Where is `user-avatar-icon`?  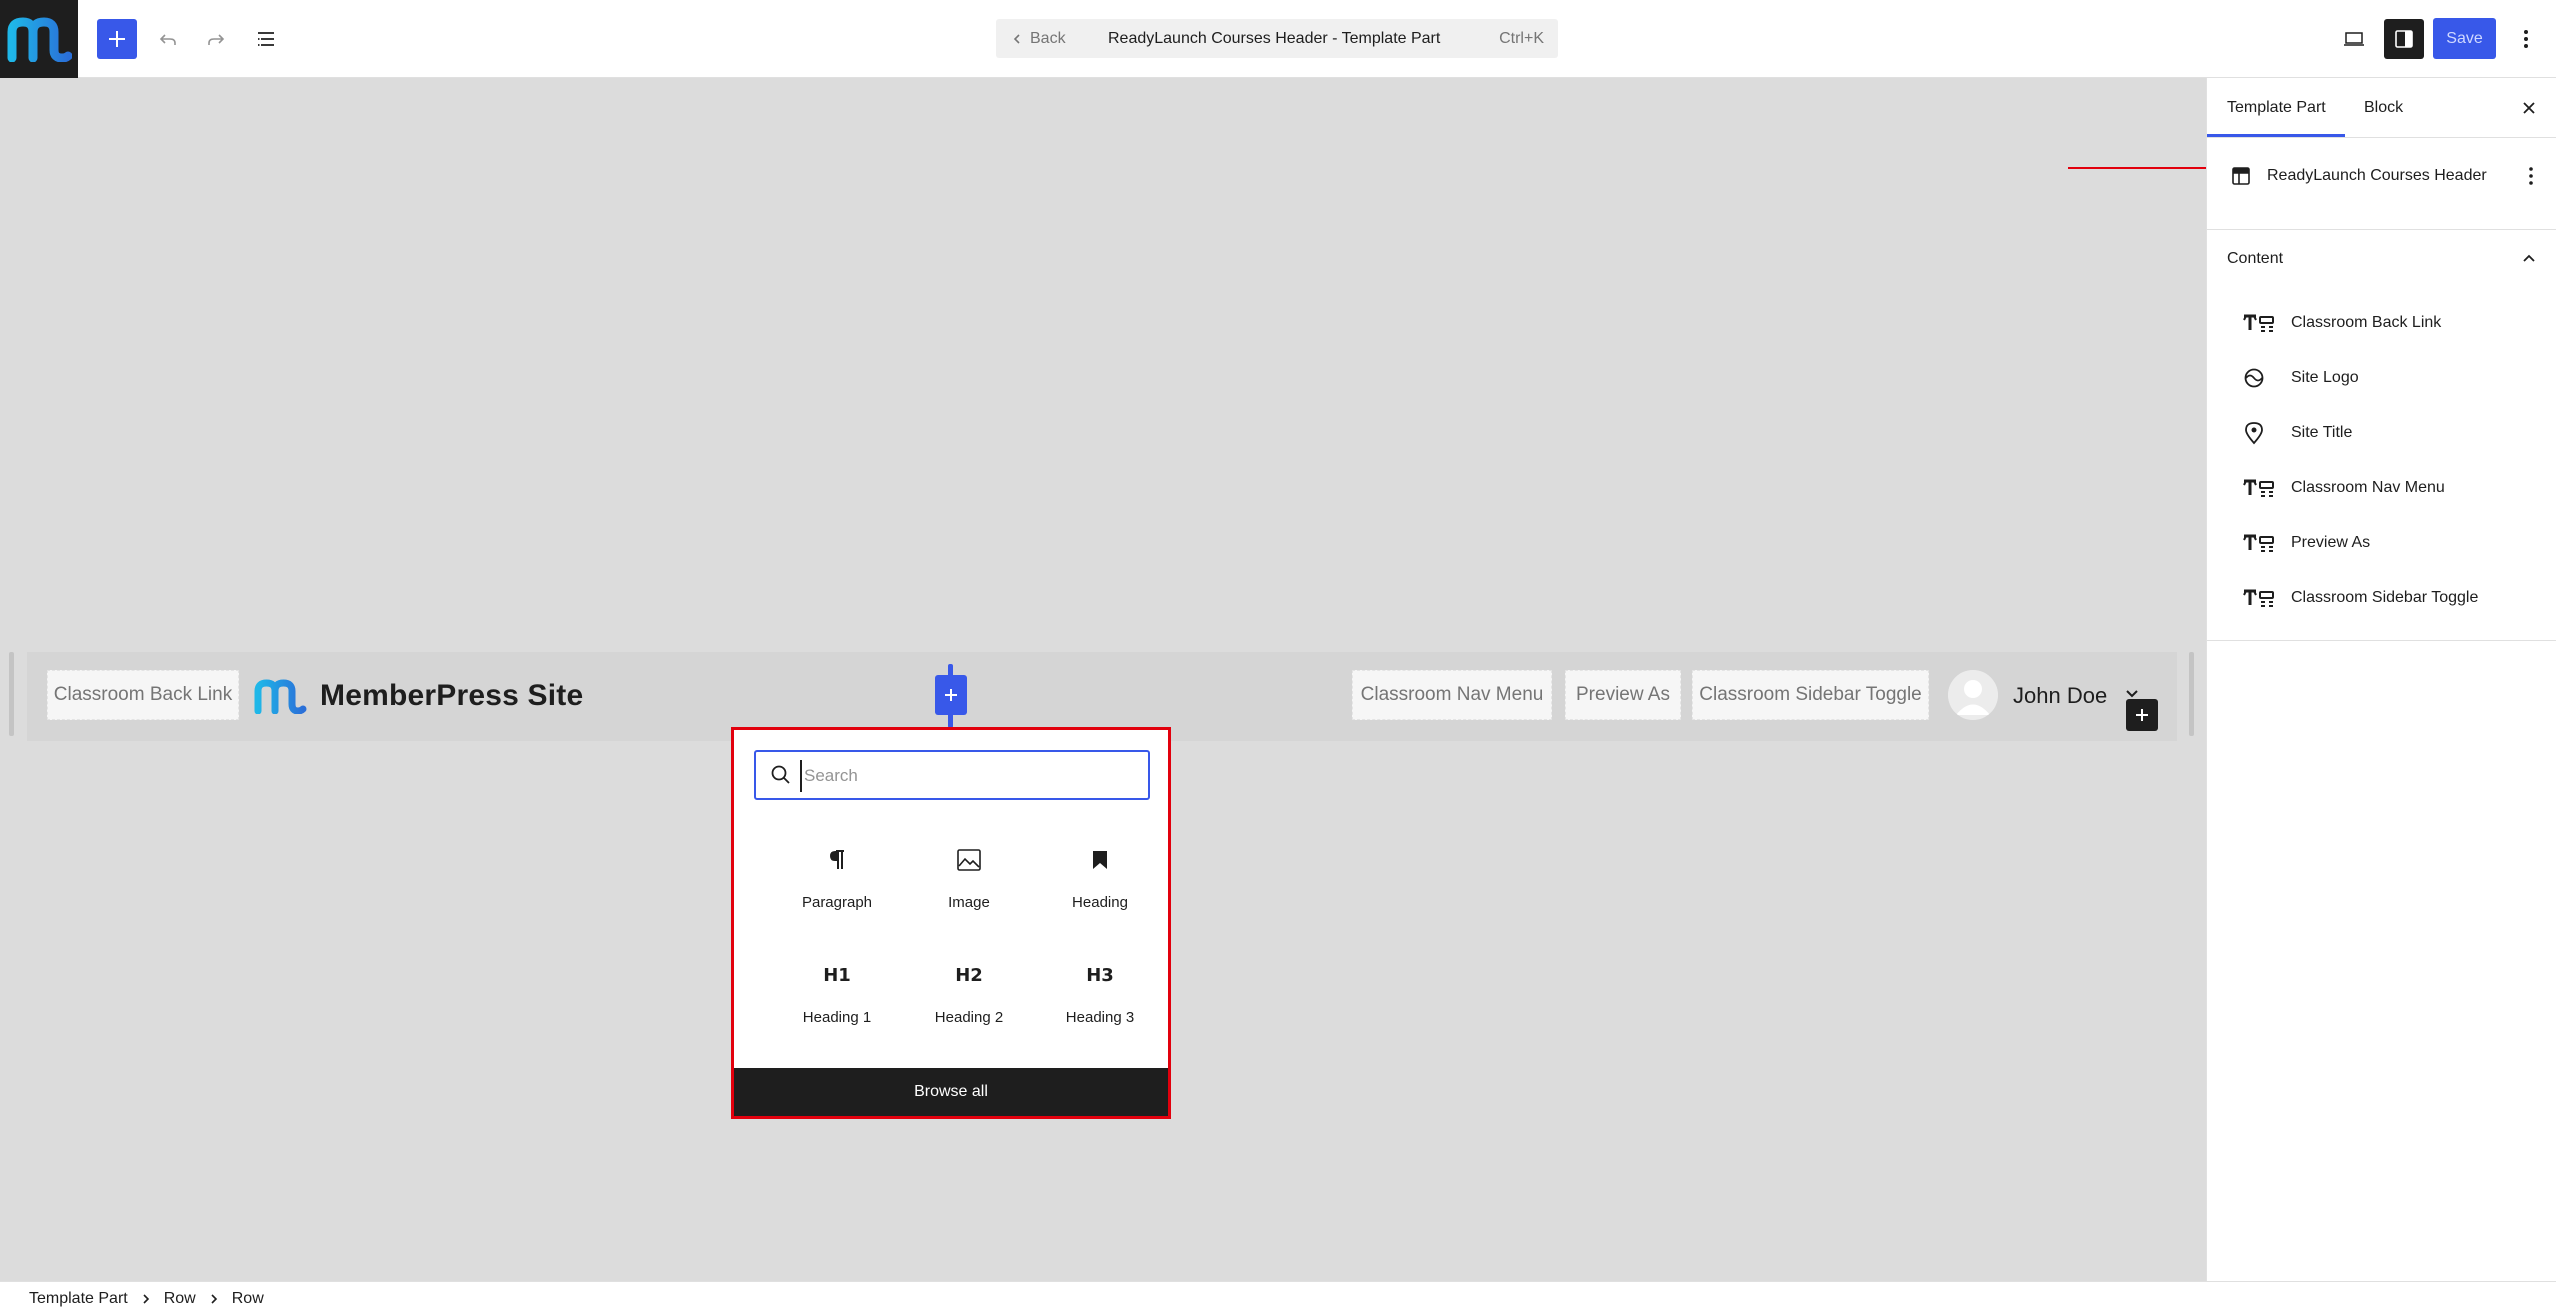 user-avatar-icon is located at coordinates (1973, 695).